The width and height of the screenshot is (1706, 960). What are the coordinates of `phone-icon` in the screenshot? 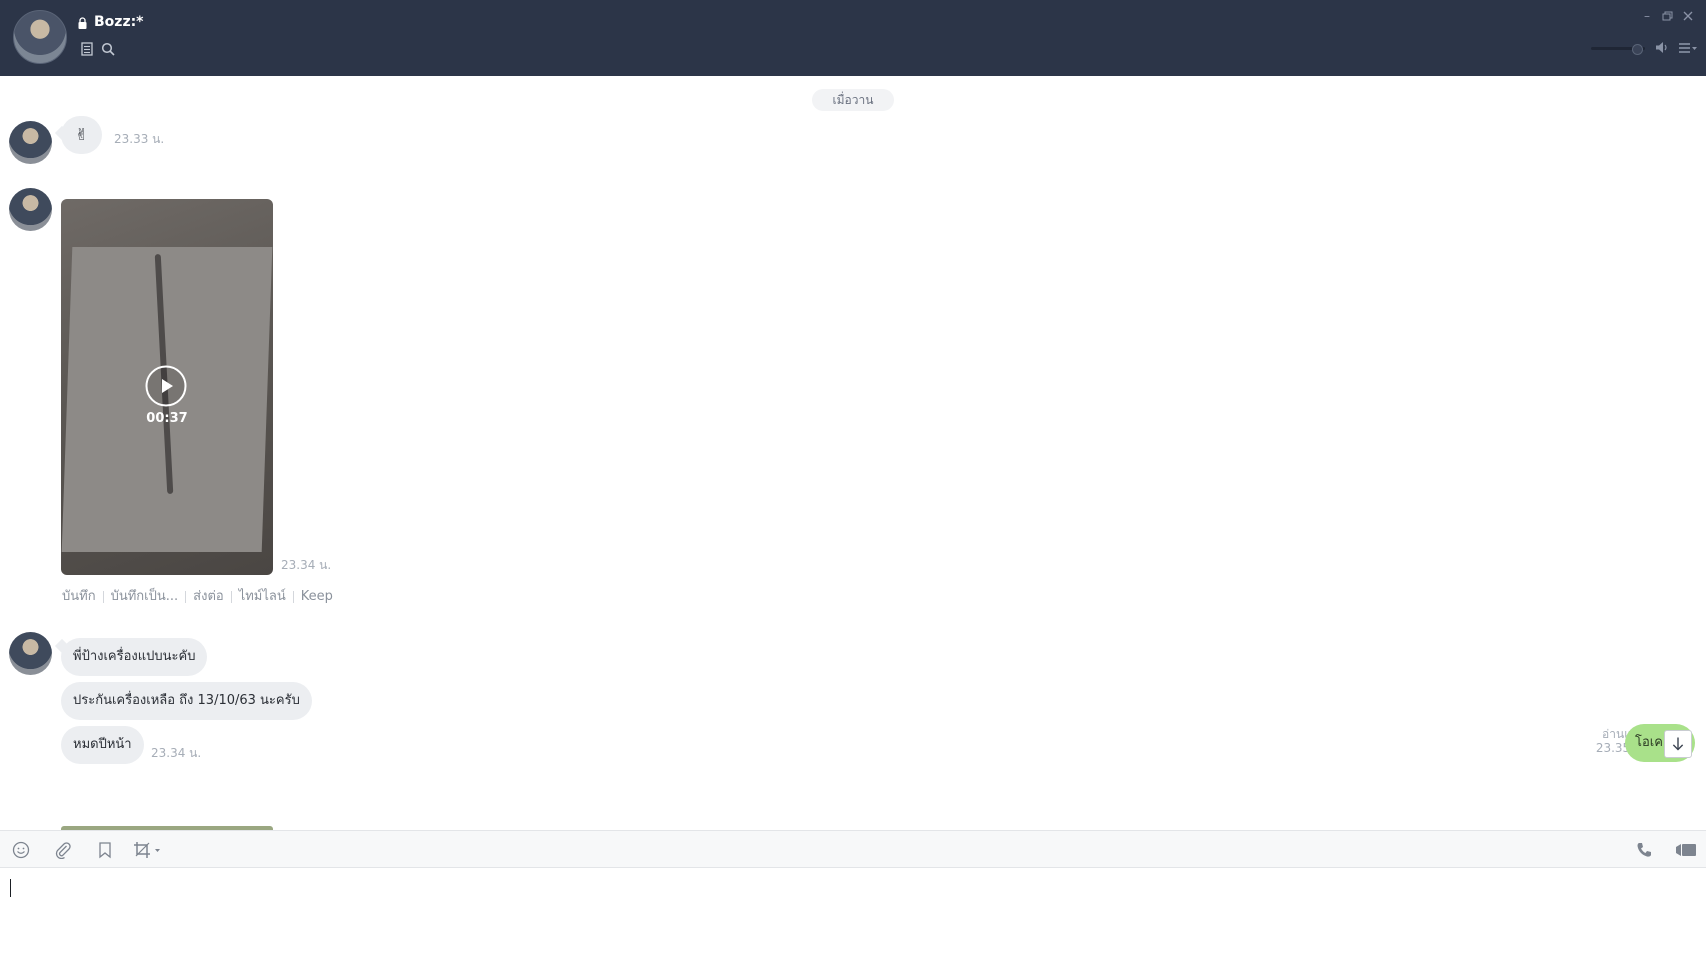 It's located at (1644, 850).